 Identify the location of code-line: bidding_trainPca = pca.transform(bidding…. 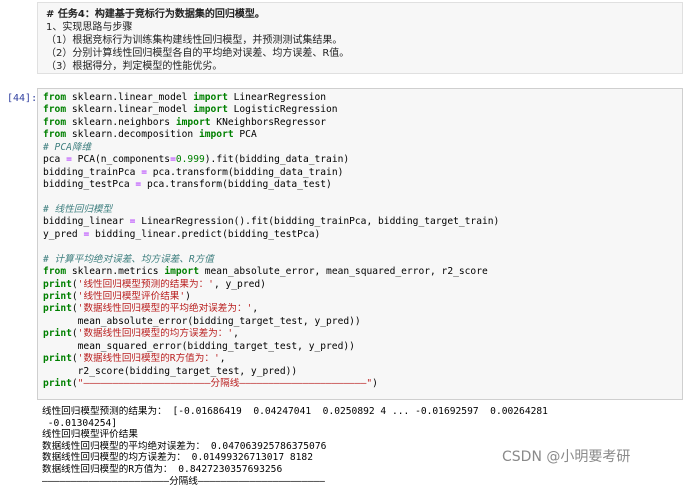
(360, 173).